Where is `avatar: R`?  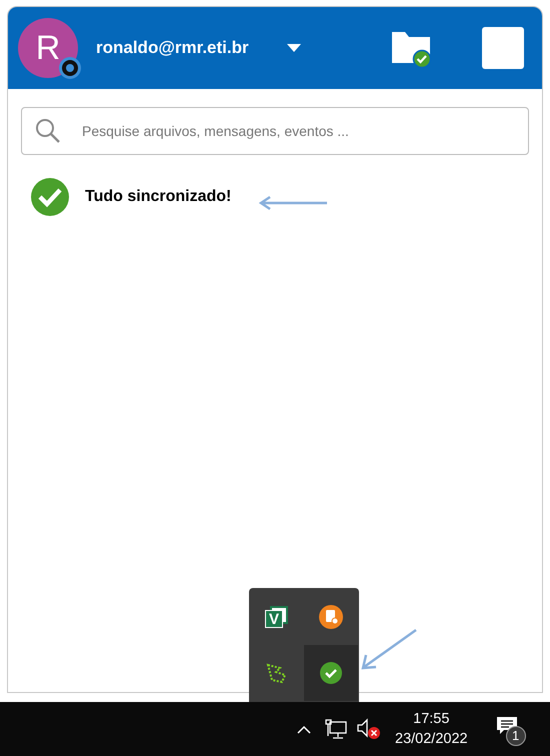
avatar: R is located at coordinates (48, 48).